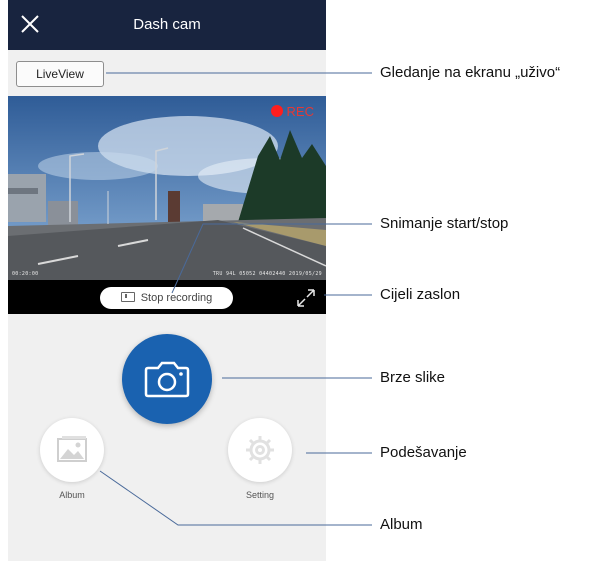 The height and width of the screenshot is (561, 599). Describe the element at coordinates (300, 111) in the screenshot. I see `rec-label: REC` at that location.